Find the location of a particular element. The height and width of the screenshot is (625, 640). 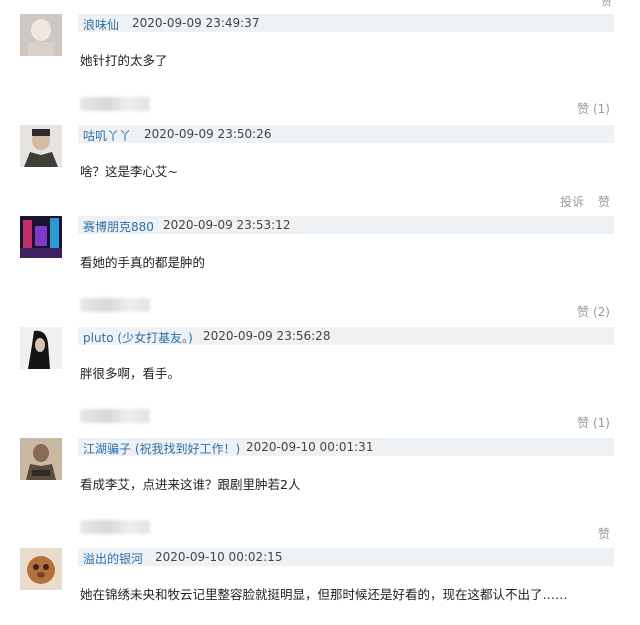

comment-meta: 溢出的银河 2020-09-10 00:02:15 is located at coordinates (346, 557).